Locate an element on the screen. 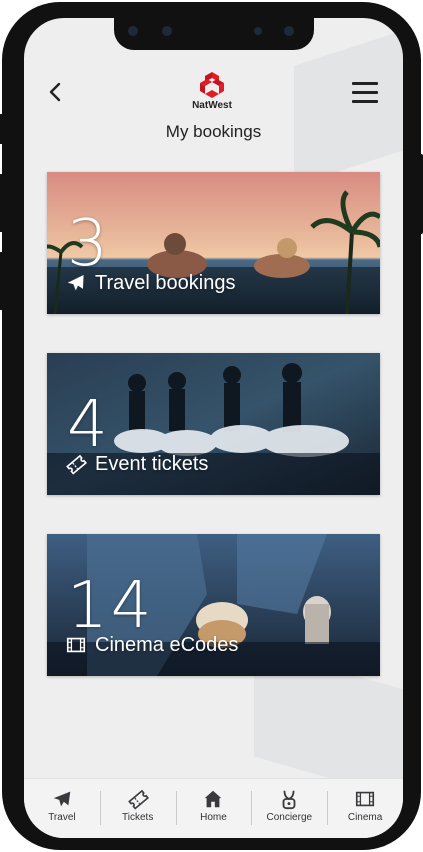 The image size is (423, 852). volume-up-button is located at coordinates (2, 203).